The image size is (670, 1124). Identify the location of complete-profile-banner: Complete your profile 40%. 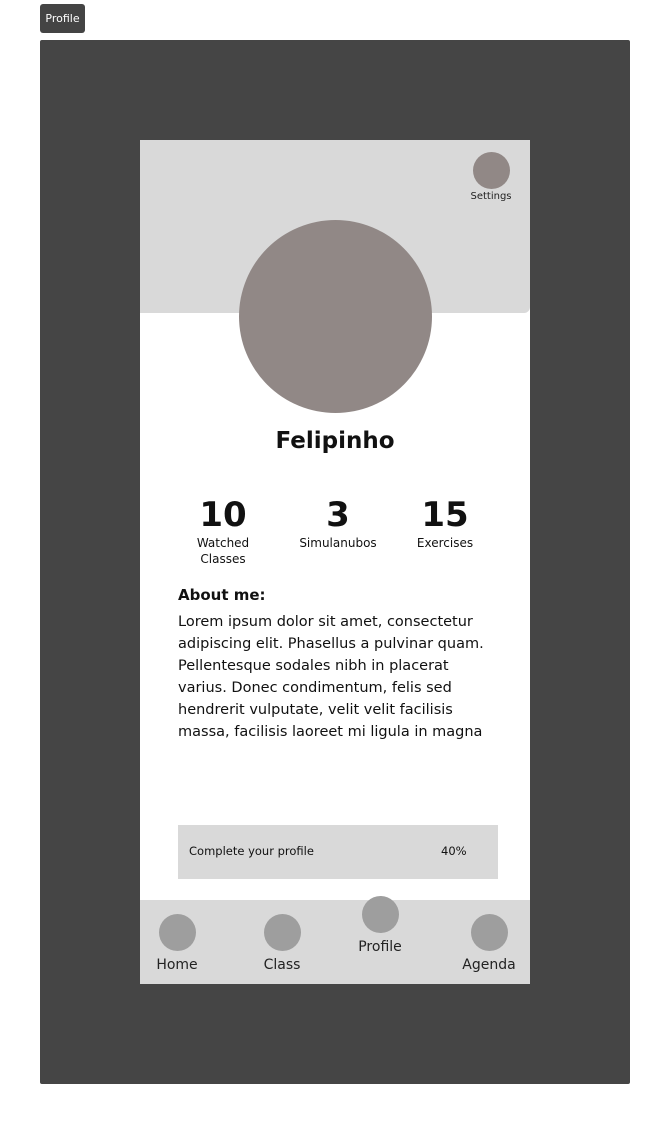
(338, 852).